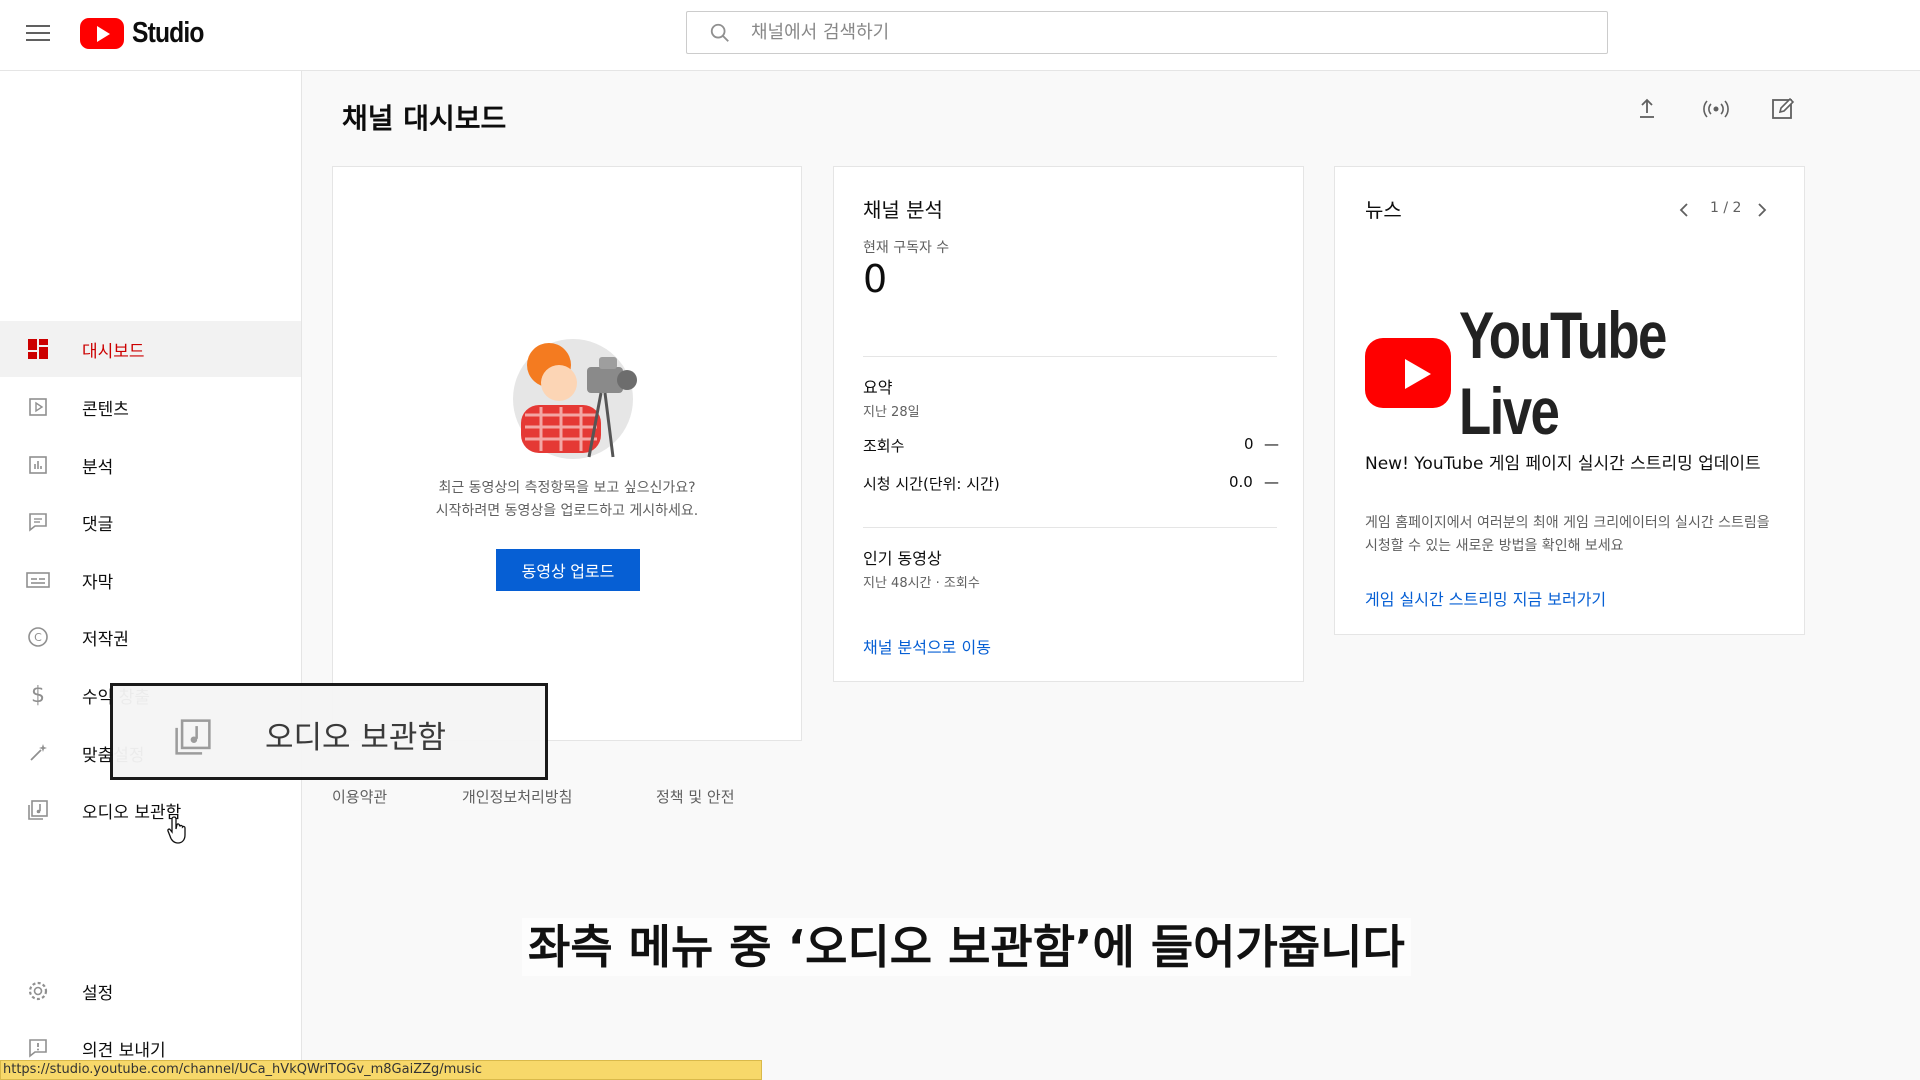  I want to click on top-videos-title: 인기 동영상, so click(902, 558).